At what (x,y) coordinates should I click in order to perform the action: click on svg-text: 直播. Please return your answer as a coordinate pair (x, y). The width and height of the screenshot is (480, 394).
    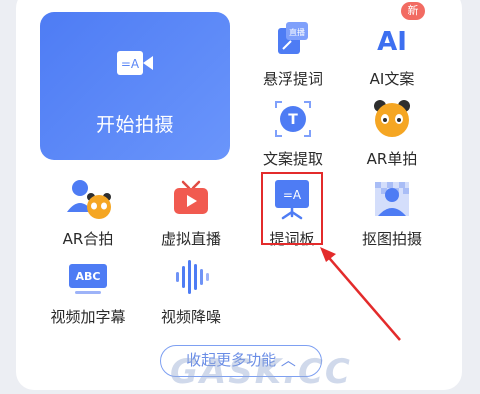
    Looking at the image, I should click on (297, 32).